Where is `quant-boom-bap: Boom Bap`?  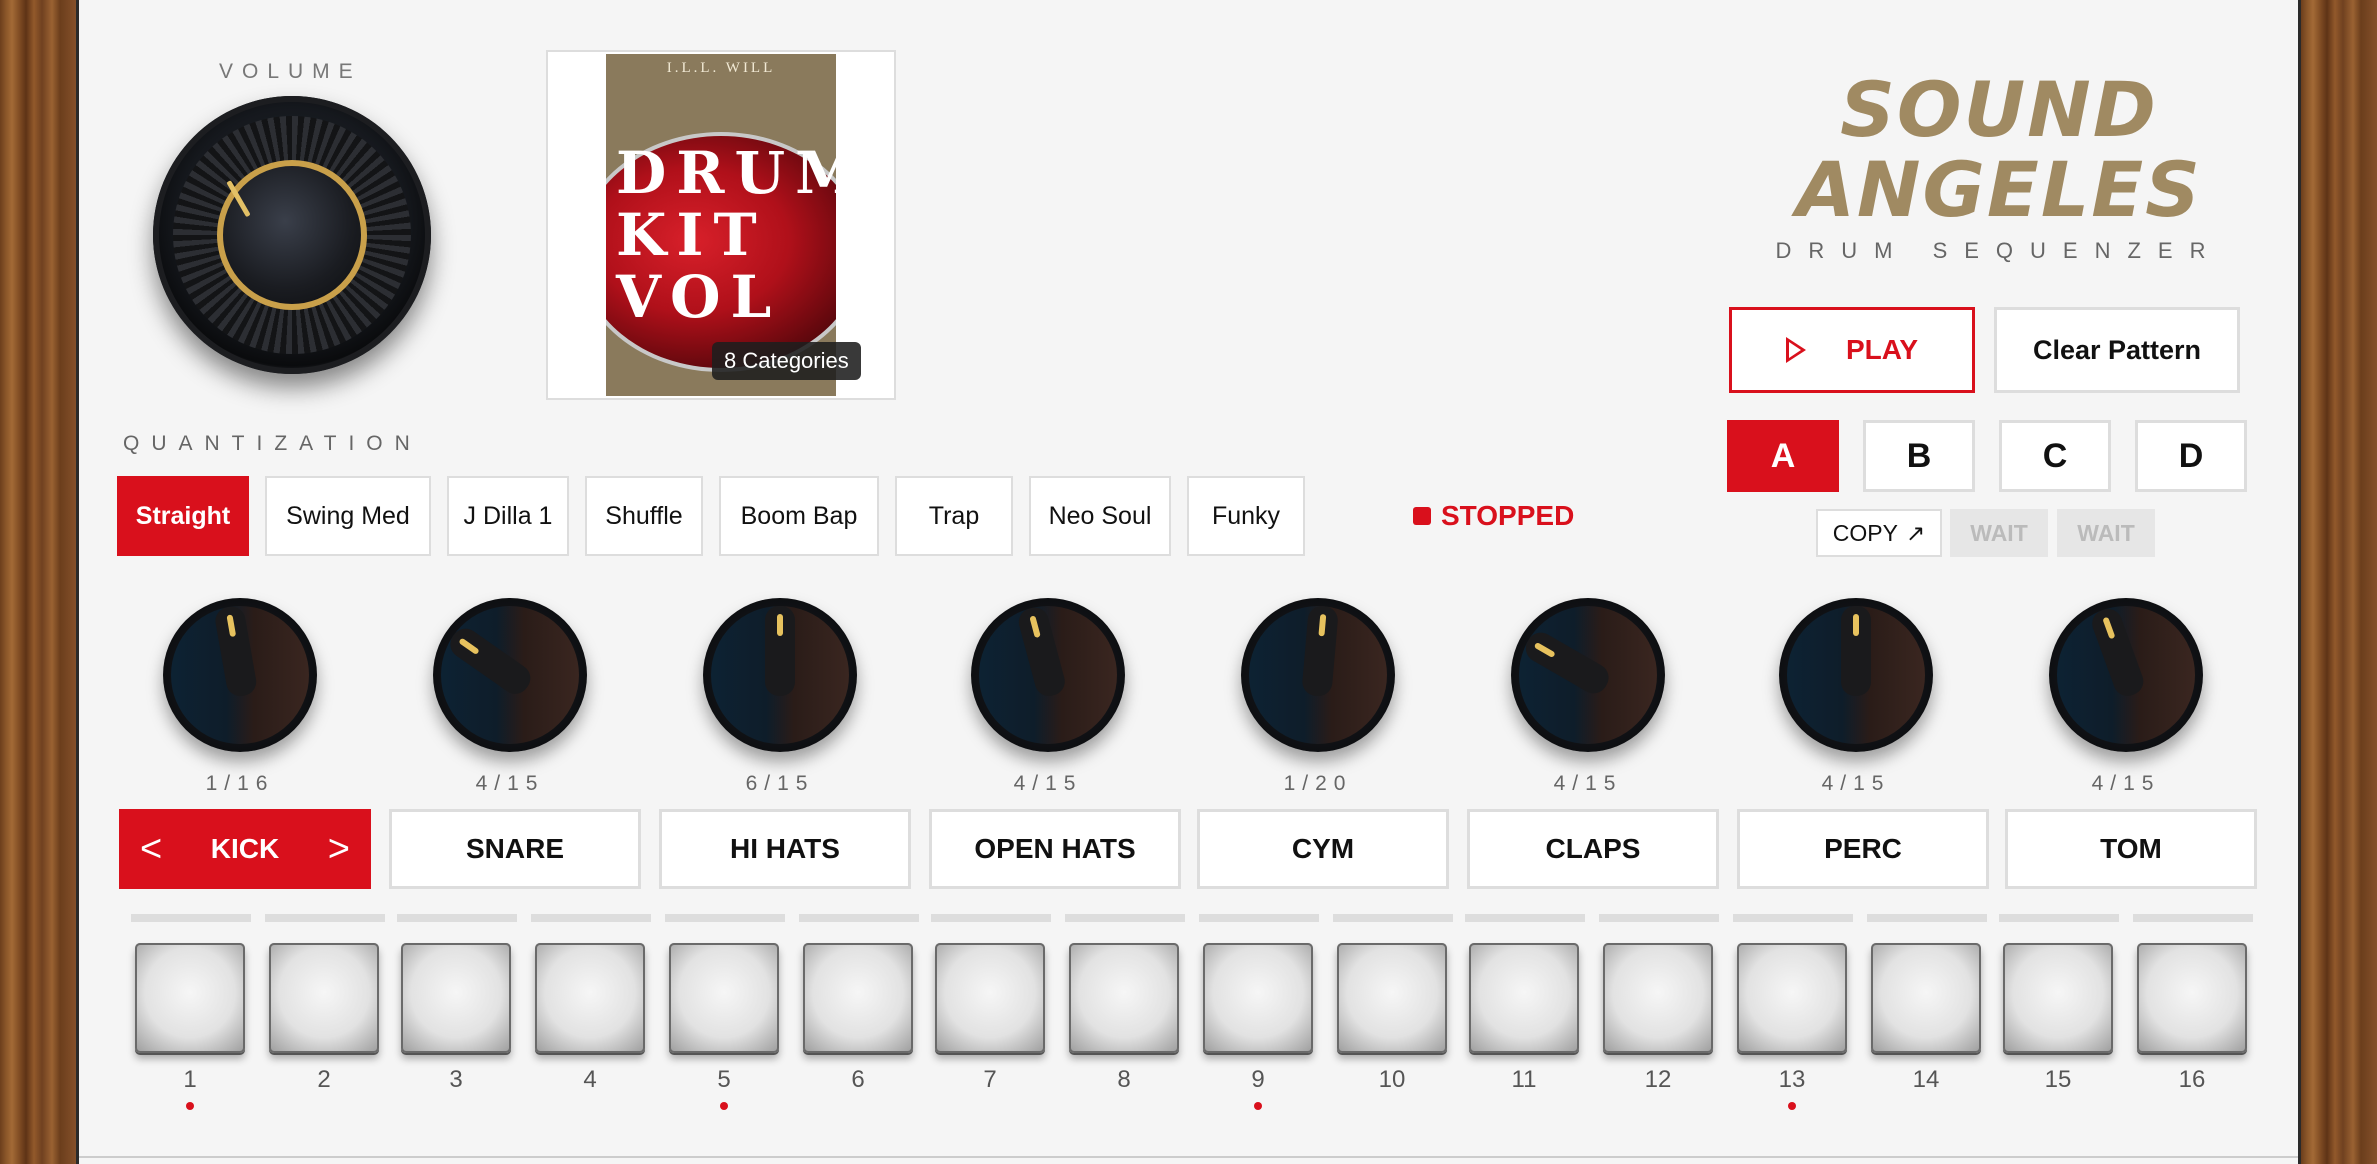 quant-boom-bap: Boom Bap is located at coordinates (799, 516).